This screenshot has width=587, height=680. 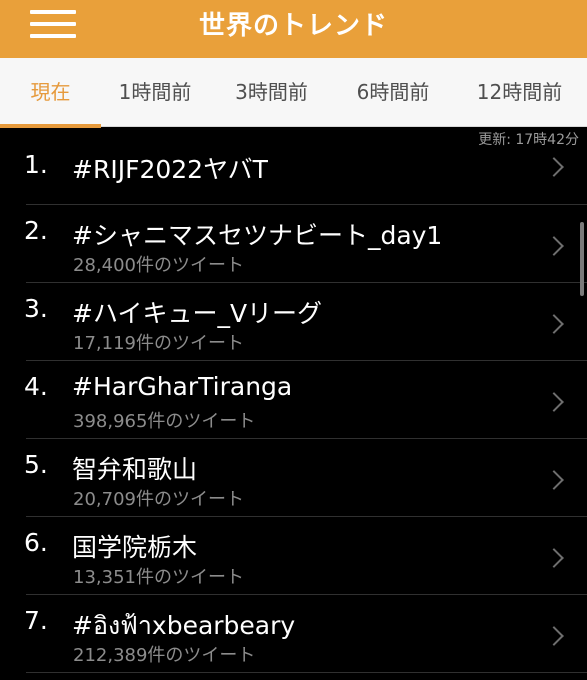 I want to click on tweet-count: 13,351件のツイート, so click(x=158, y=577).